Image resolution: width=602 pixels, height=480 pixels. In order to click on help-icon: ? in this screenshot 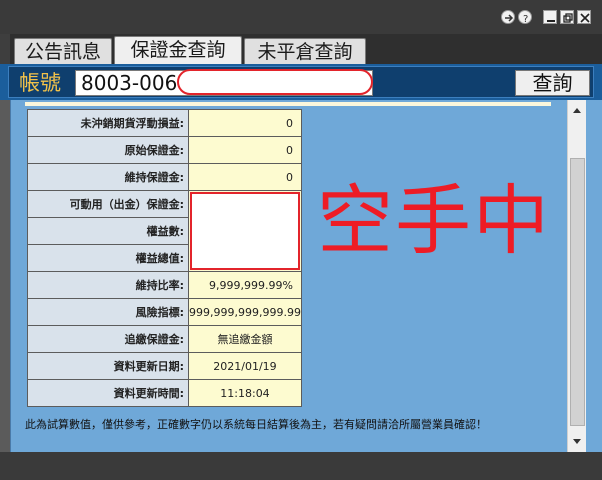, I will do `click(525, 17)`.